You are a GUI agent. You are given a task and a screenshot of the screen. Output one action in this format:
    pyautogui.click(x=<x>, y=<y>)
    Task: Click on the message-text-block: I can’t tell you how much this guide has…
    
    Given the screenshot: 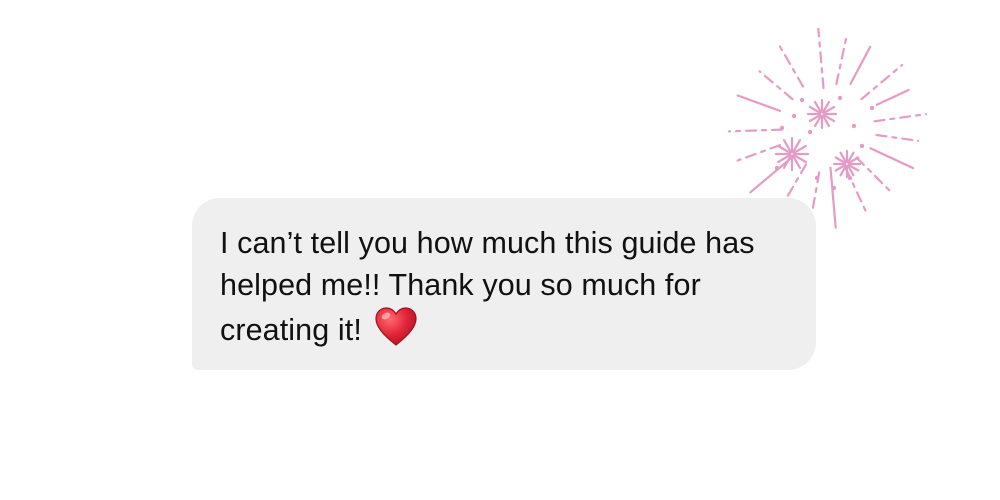 What is the action you would take?
    pyautogui.click(x=503, y=286)
    